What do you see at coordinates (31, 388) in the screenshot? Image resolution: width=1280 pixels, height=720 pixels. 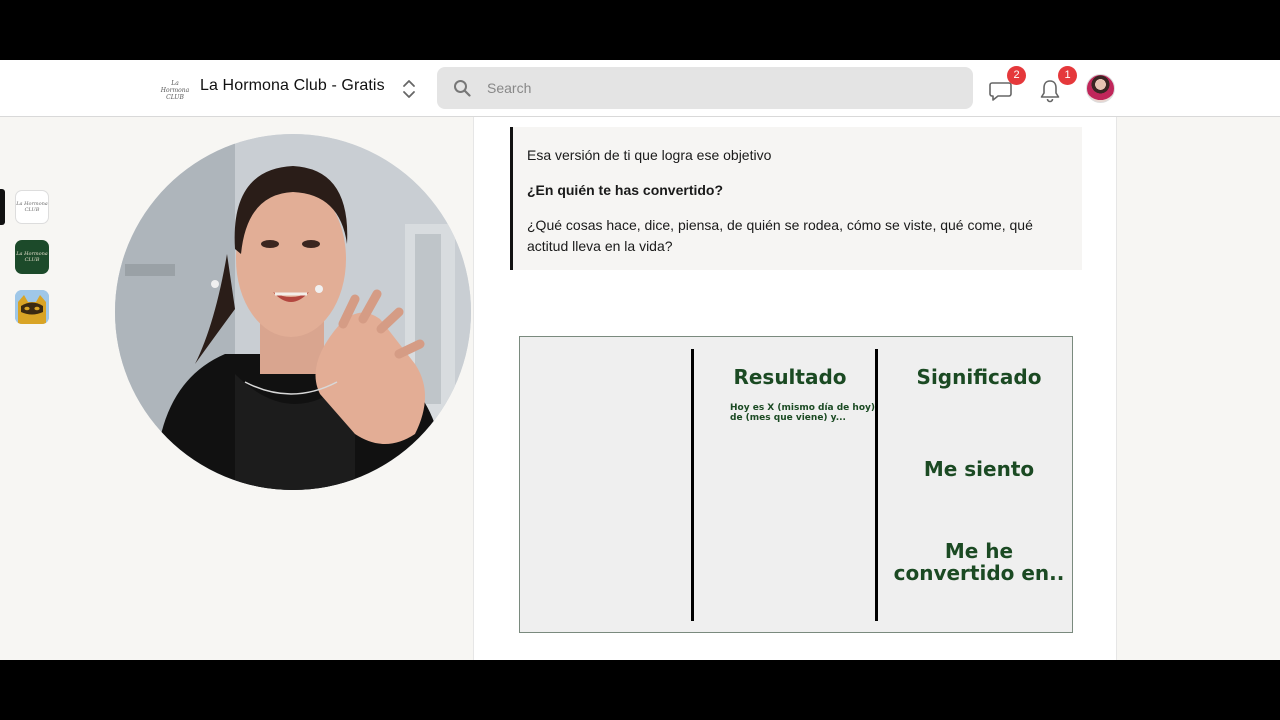 I see `communities-rail: La Hormona CLUB La Hormona CLUB` at bounding box center [31, 388].